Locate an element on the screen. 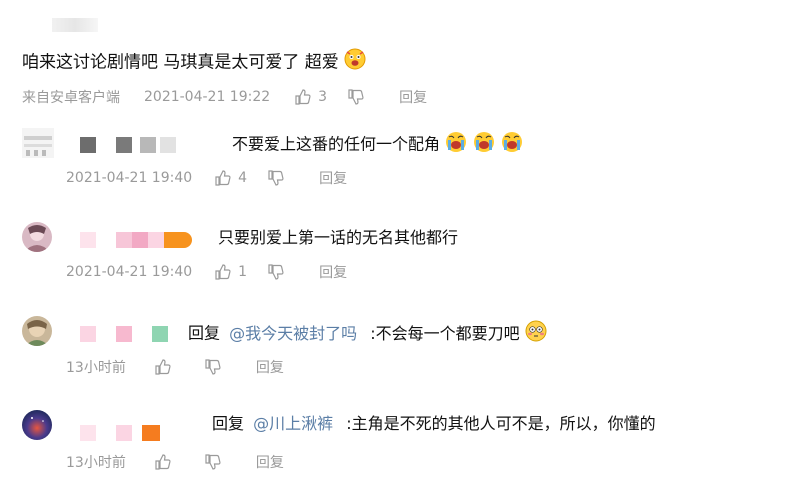 Image resolution: width=800 pixels, height=499 pixels. reply-content: 回复 @川上湫裤 :主角是不死的其他人可不是，所以，你懂的 is located at coordinates (434, 424).